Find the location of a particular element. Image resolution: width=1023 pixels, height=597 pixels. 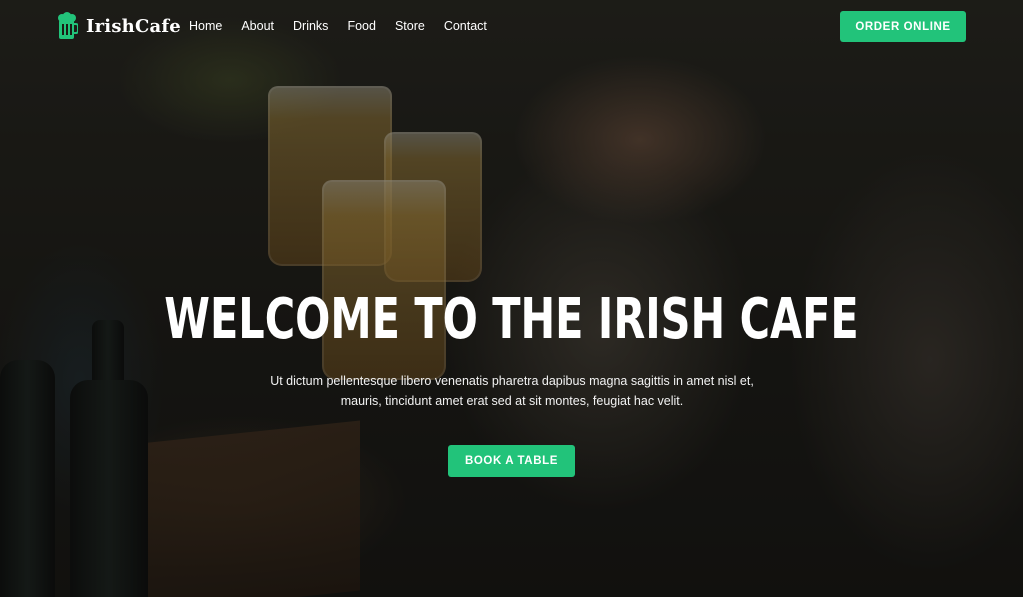

brand-logo: IrishCafe is located at coordinates (118, 26).